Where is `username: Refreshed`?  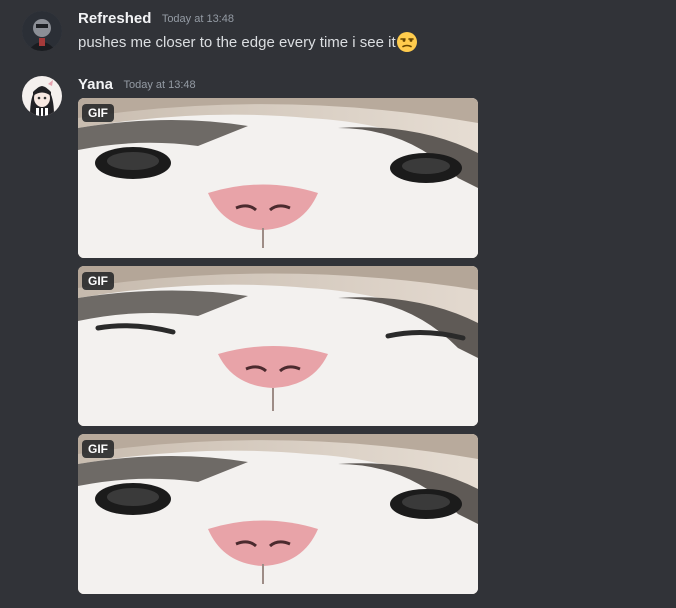
username: Refreshed is located at coordinates (114, 18).